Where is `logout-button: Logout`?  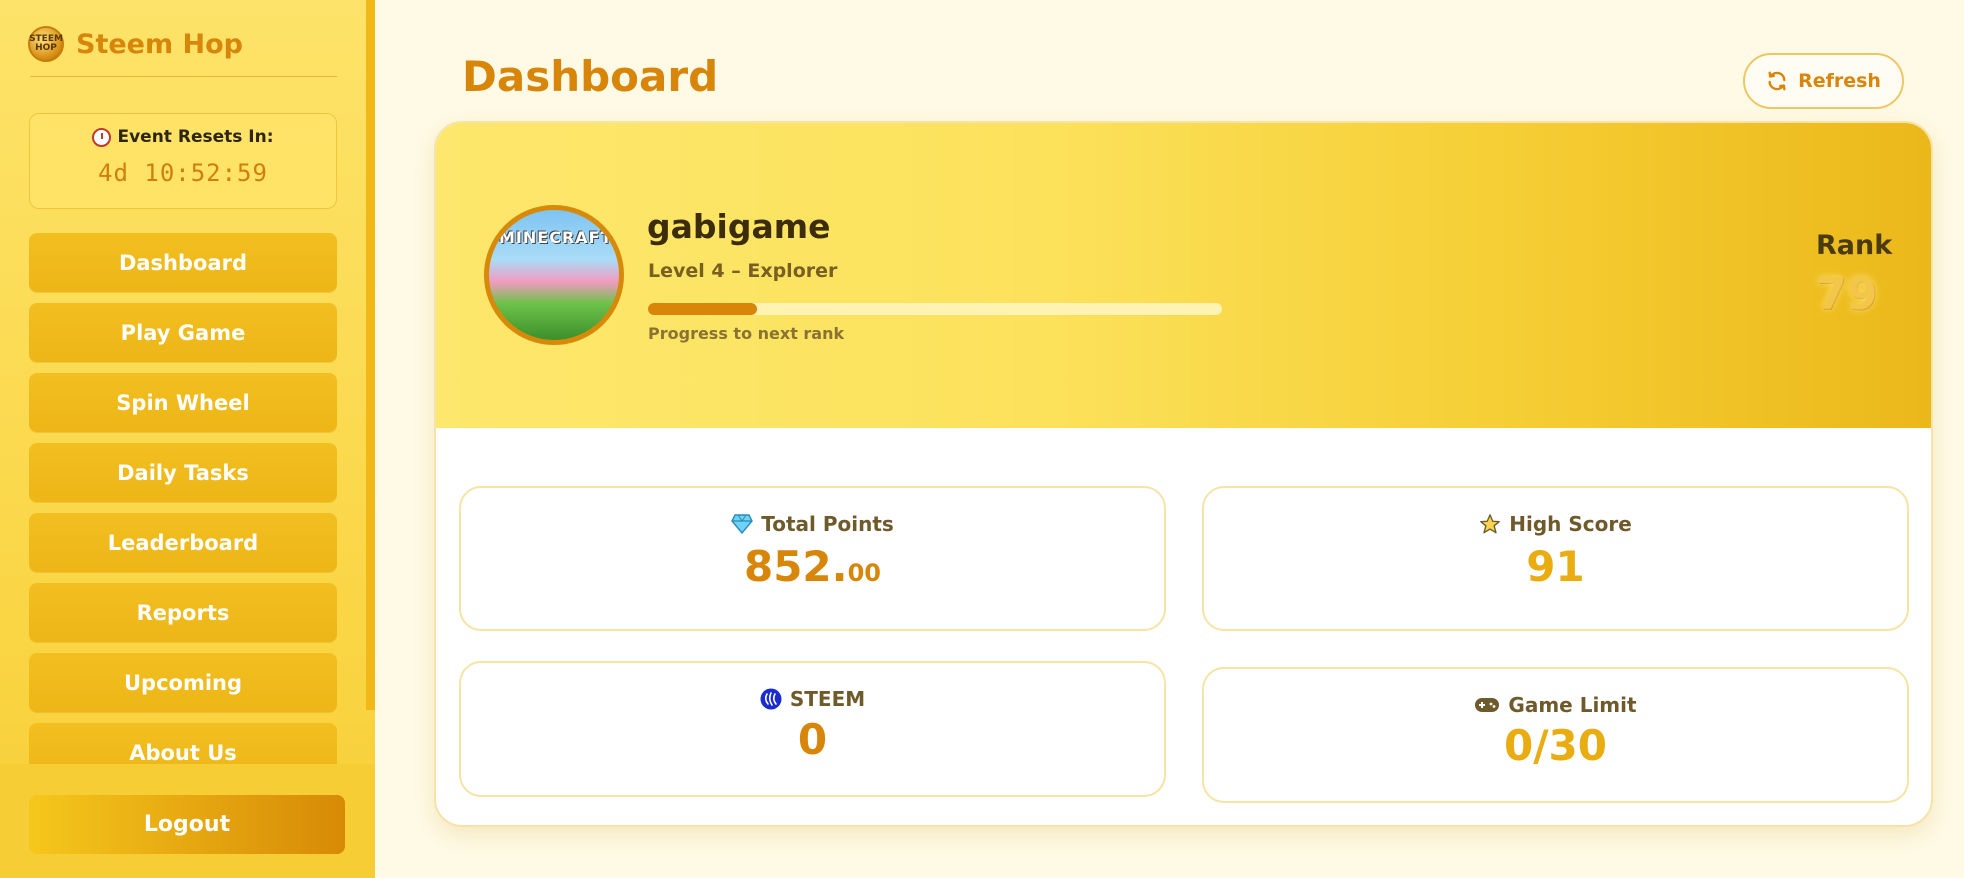 logout-button: Logout is located at coordinates (187, 824).